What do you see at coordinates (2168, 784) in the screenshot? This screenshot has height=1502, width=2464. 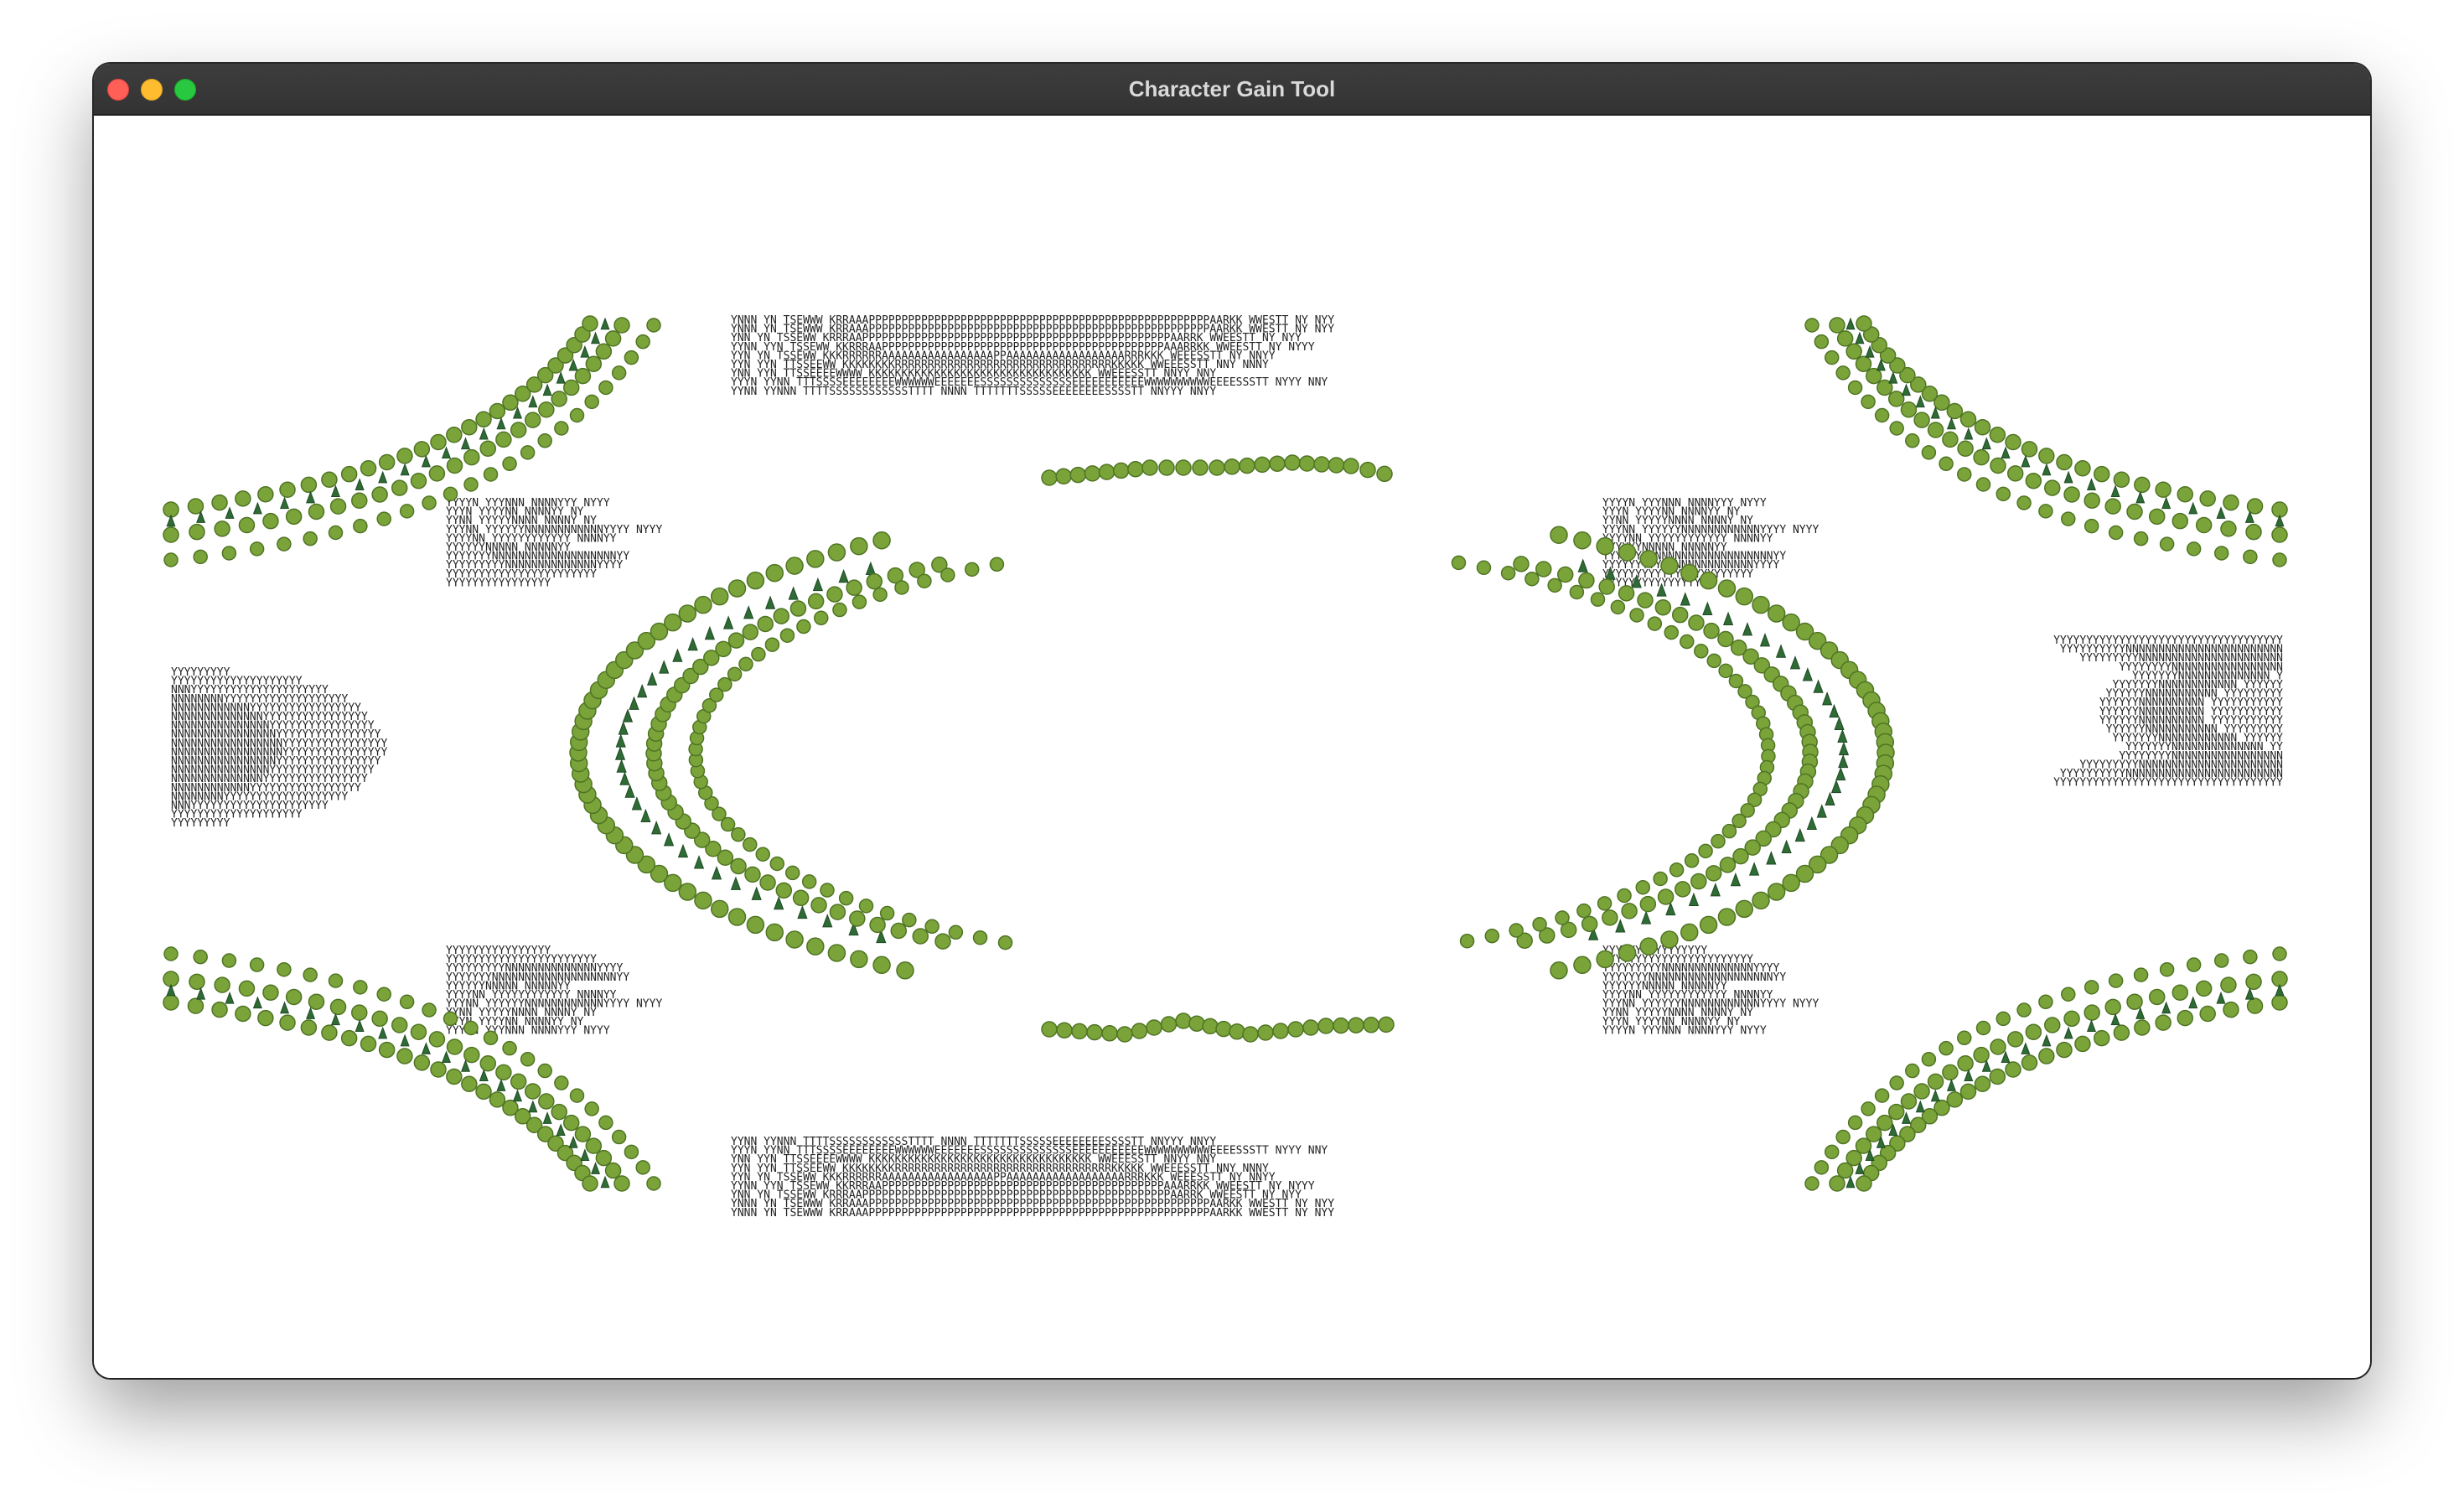 I see `map-row-right-block: YYYYYYYYYYYYYYYYYYYYYYYYYYYYYYYYYYY` at bounding box center [2168, 784].